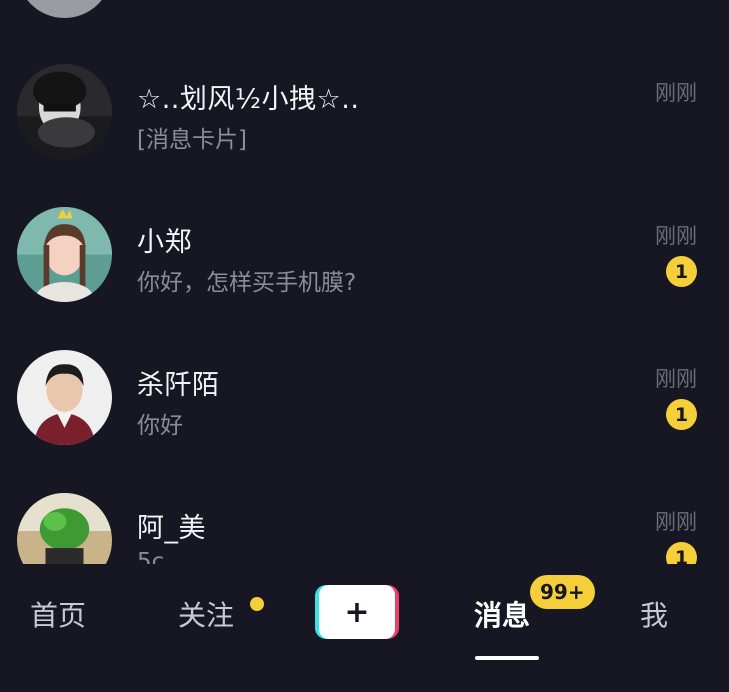 The height and width of the screenshot is (692, 729). What do you see at coordinates (171, 528) in the screenshot?
I see `contact-name: 阿_美` at bounding box center [171, 528].